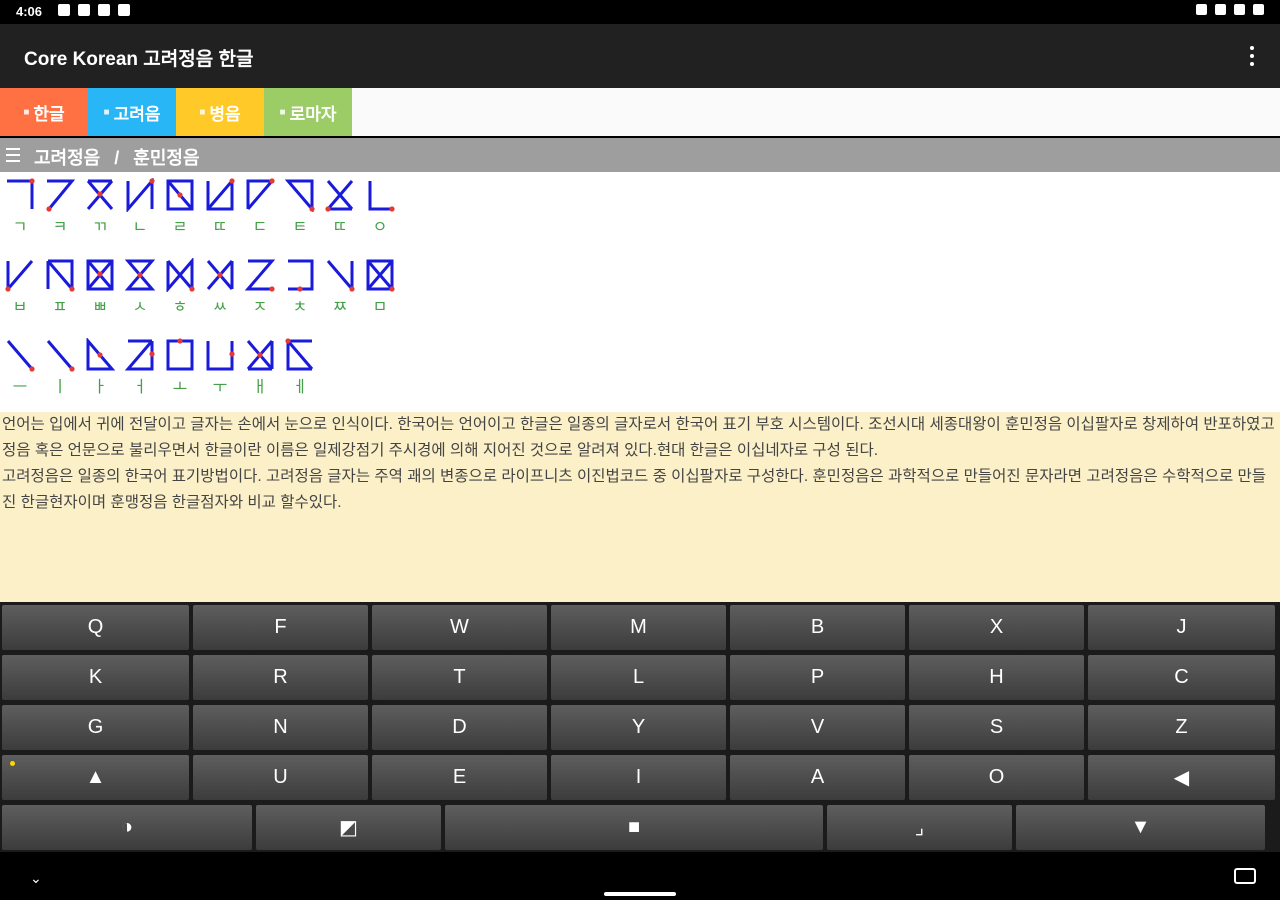 This screenshot has height=900, width=1280. What do you see at coordinates (817, 727) in the screenshot?
I see `key-v: V` at bounding box center [817, 727].